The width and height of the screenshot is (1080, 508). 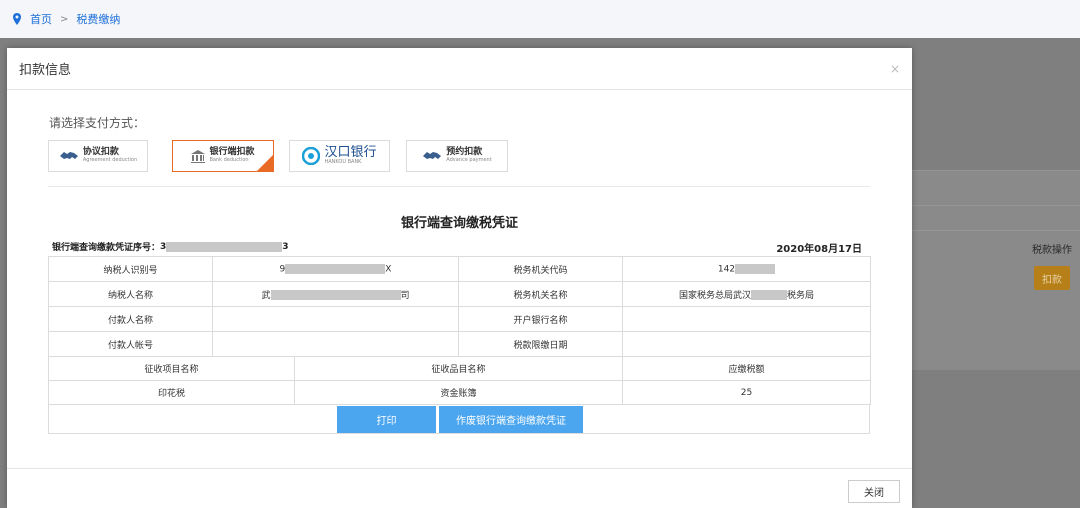 I want to click on pay-option-sub: Advance payment, so click(x=469, y=160).